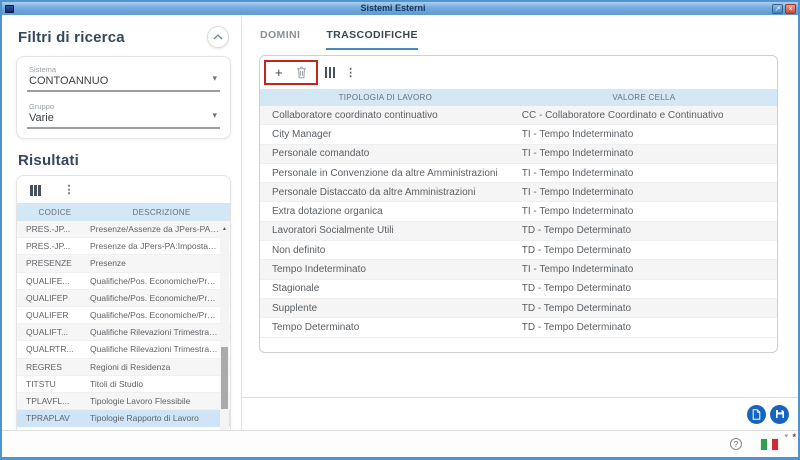 Image resolution: width=800 pixels, height=460 pixels. Describe the element at coordinates (123, 264) in the screenshot. I see `table-row: PRESENZE Presenze` at that location.